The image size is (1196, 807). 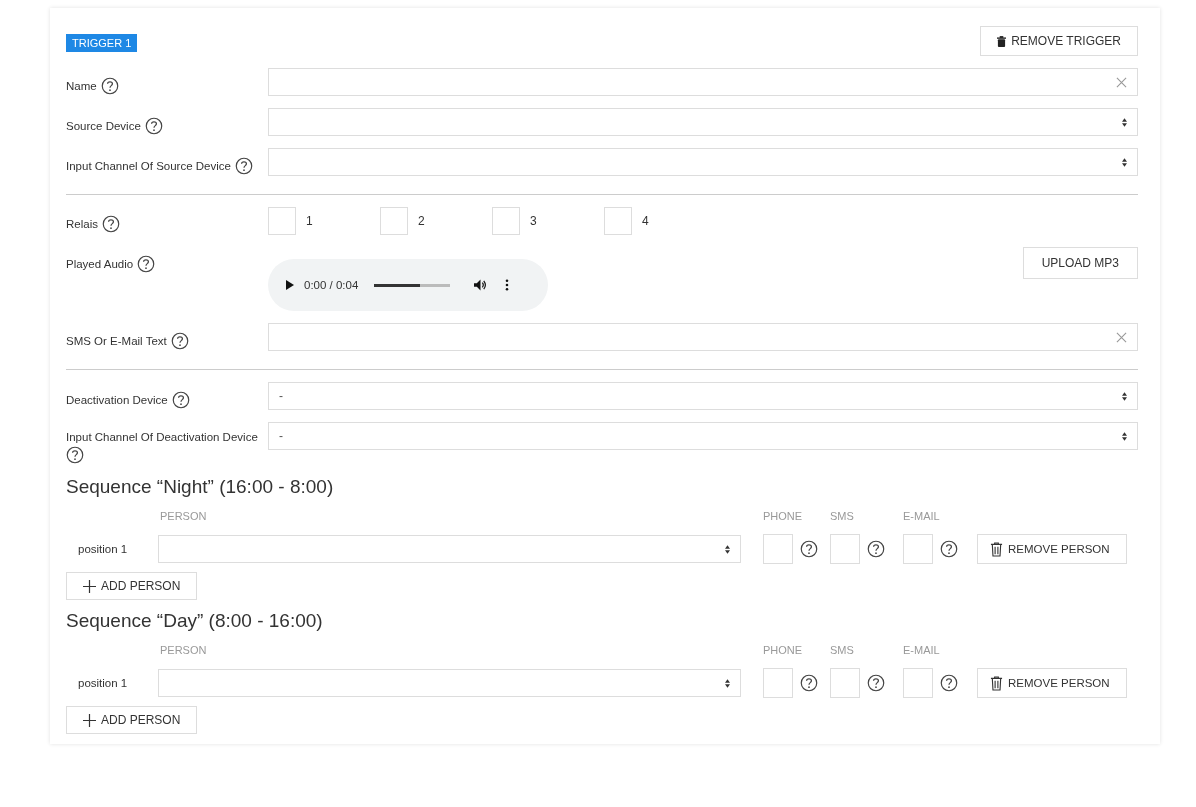 I want to click on field-label: Played Audio, so click(x=100, y=264).